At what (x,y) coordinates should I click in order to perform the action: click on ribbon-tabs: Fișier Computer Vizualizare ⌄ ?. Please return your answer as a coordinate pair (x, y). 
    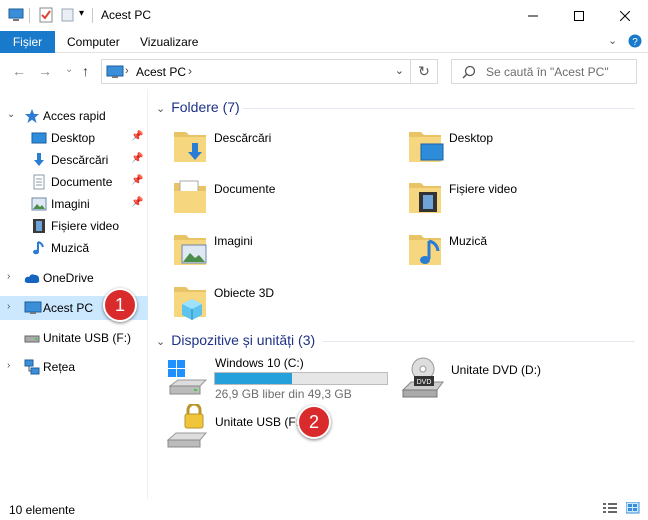
    Looking at the image, I should click on (324, 42).